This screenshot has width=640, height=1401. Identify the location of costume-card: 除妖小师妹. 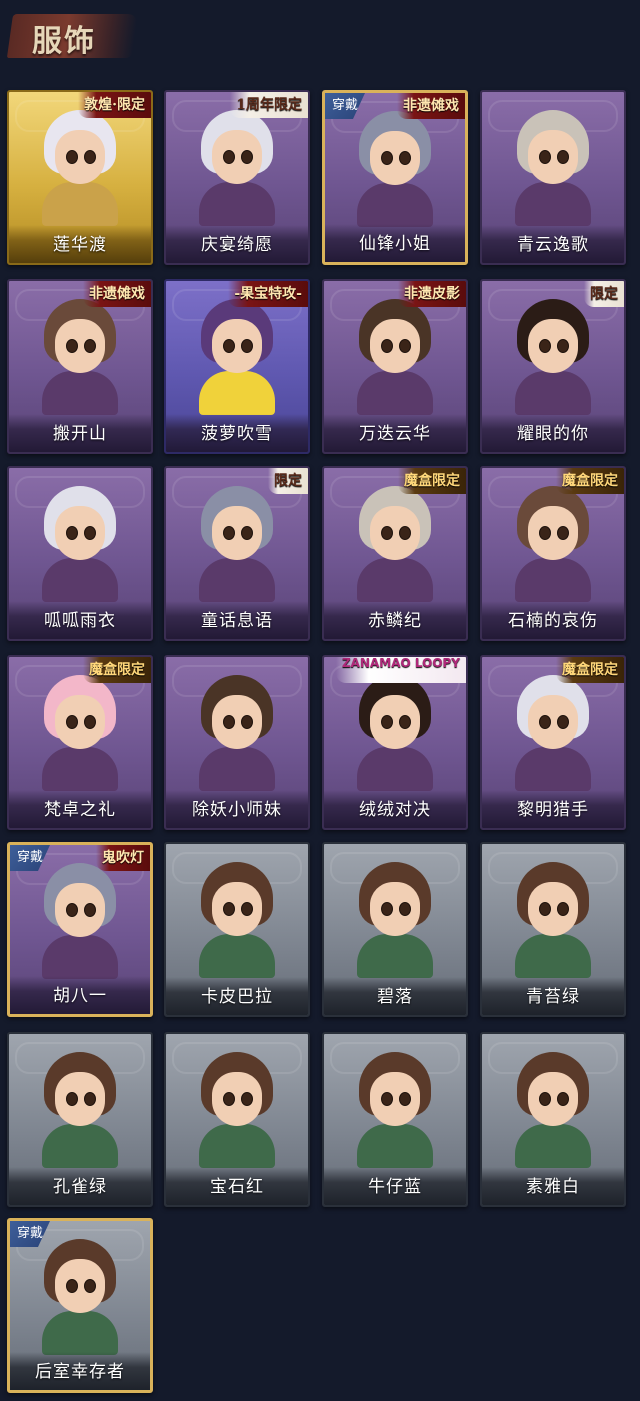
(237, 742).